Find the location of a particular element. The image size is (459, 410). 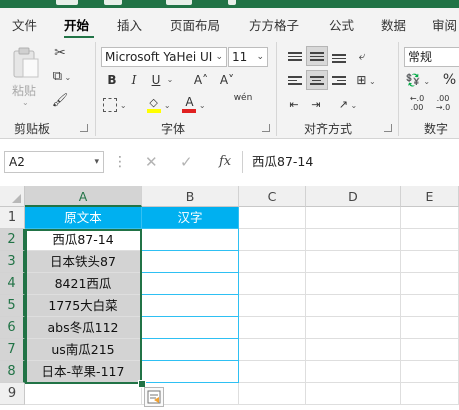

underline-button: U is located at coordinates (156, 80).